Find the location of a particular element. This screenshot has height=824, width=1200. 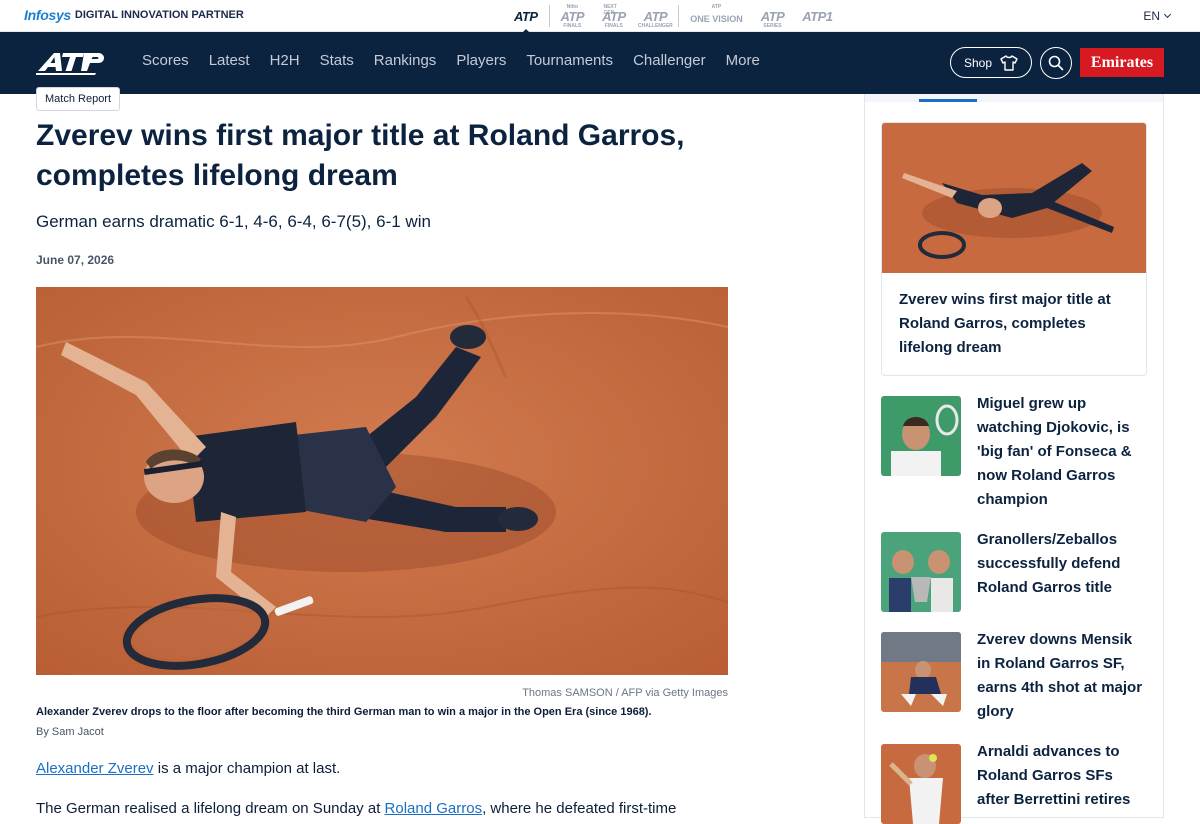

chevron-down-icon is located at coordinates (1167, 14).